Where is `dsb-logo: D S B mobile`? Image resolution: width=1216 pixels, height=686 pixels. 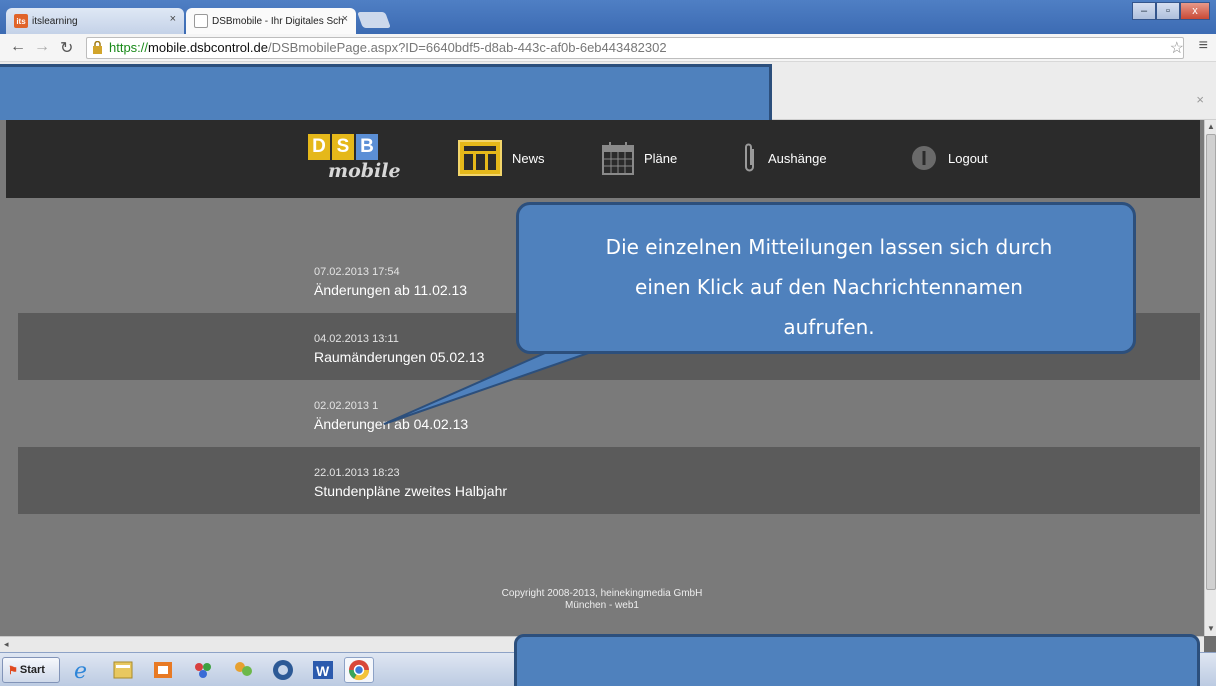
dsb-logo: D S B mobile is located at coordinates (353, 160).